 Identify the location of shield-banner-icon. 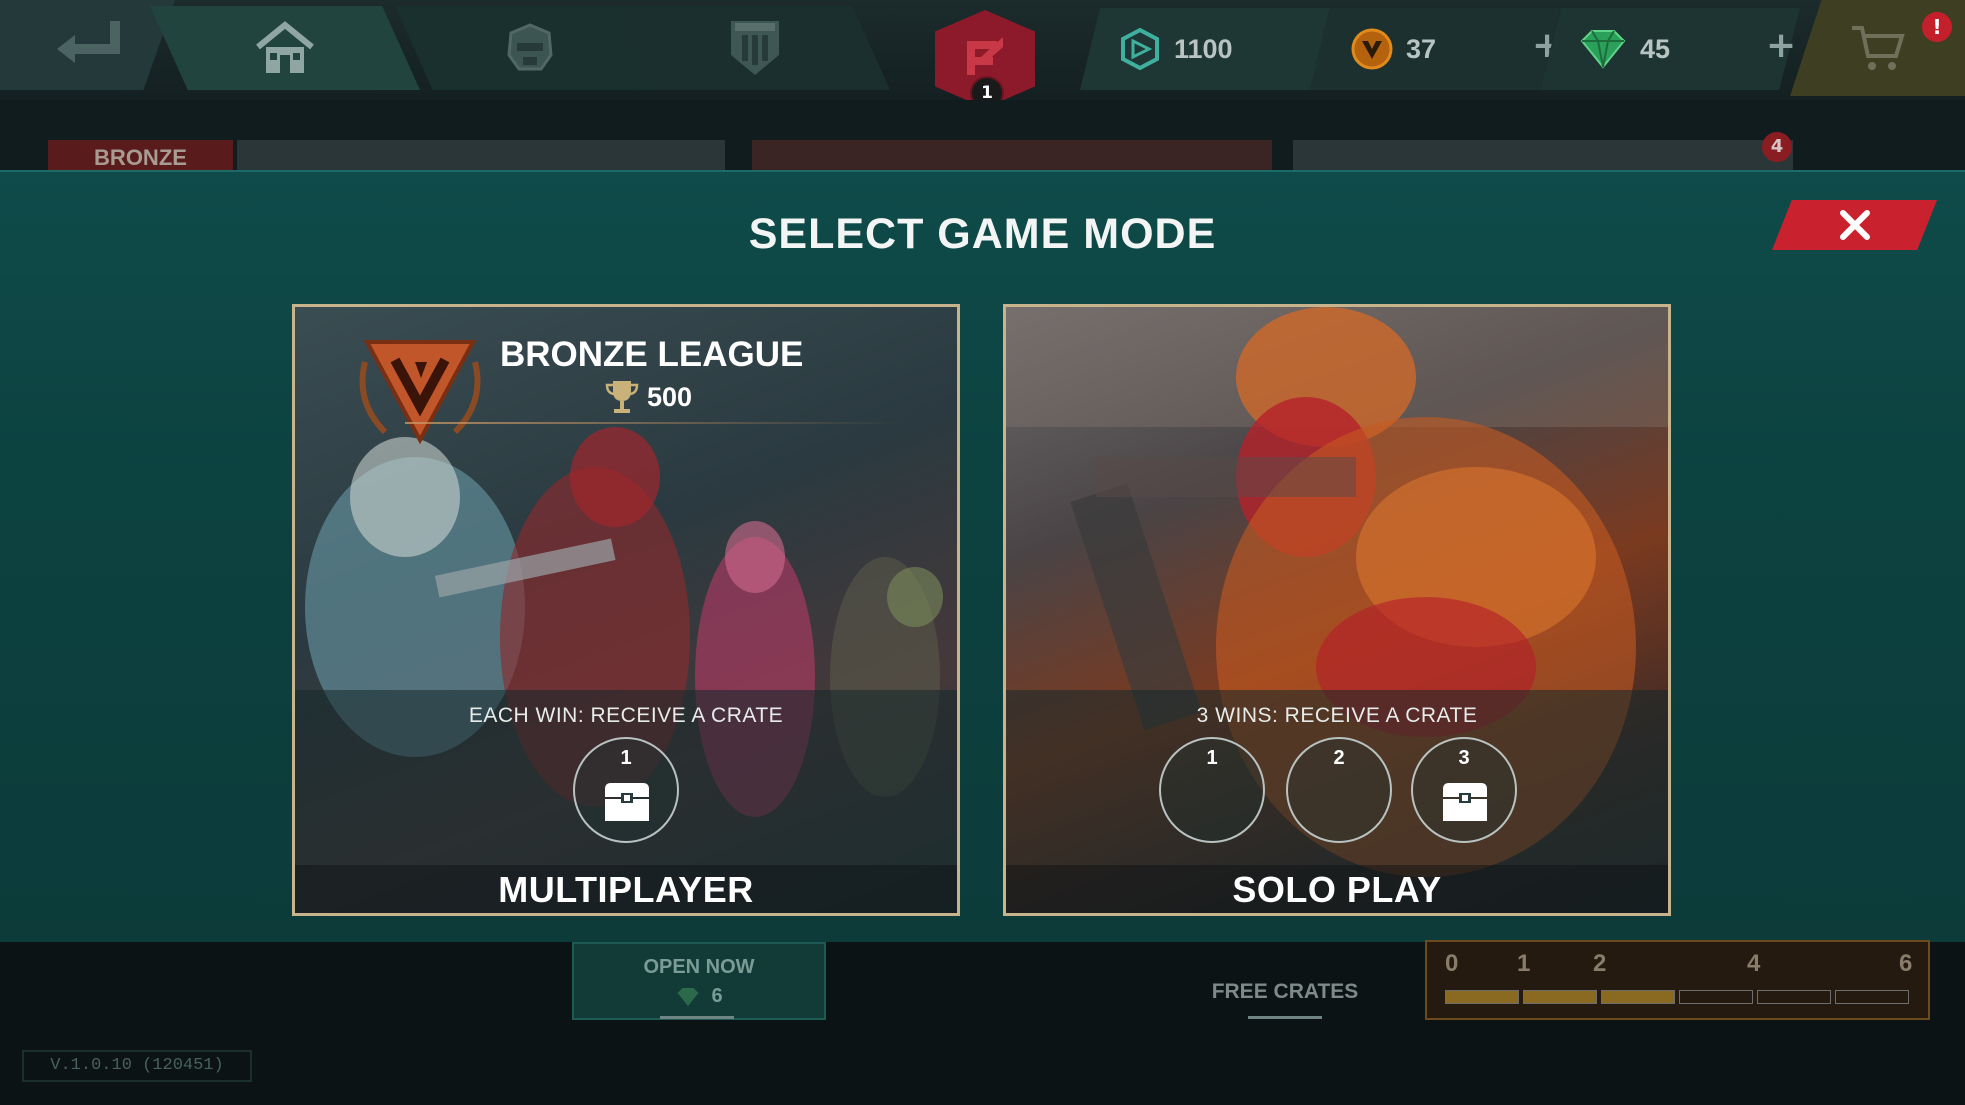
(755, 48).